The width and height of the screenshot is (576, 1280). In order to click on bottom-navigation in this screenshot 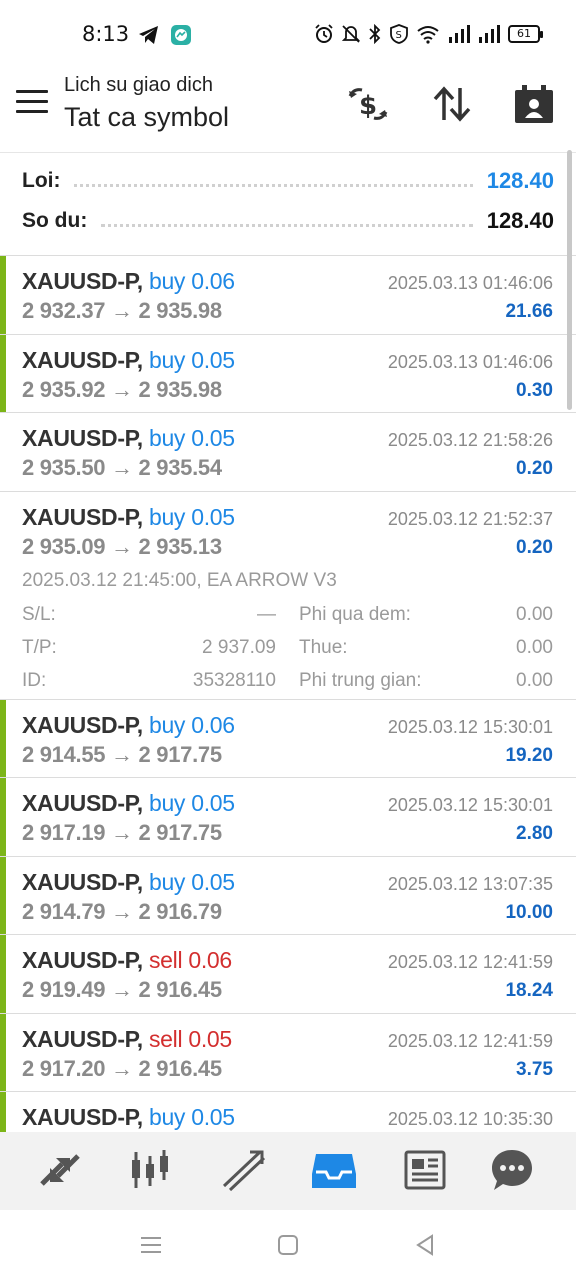, I will do `click(288, 1171)`.